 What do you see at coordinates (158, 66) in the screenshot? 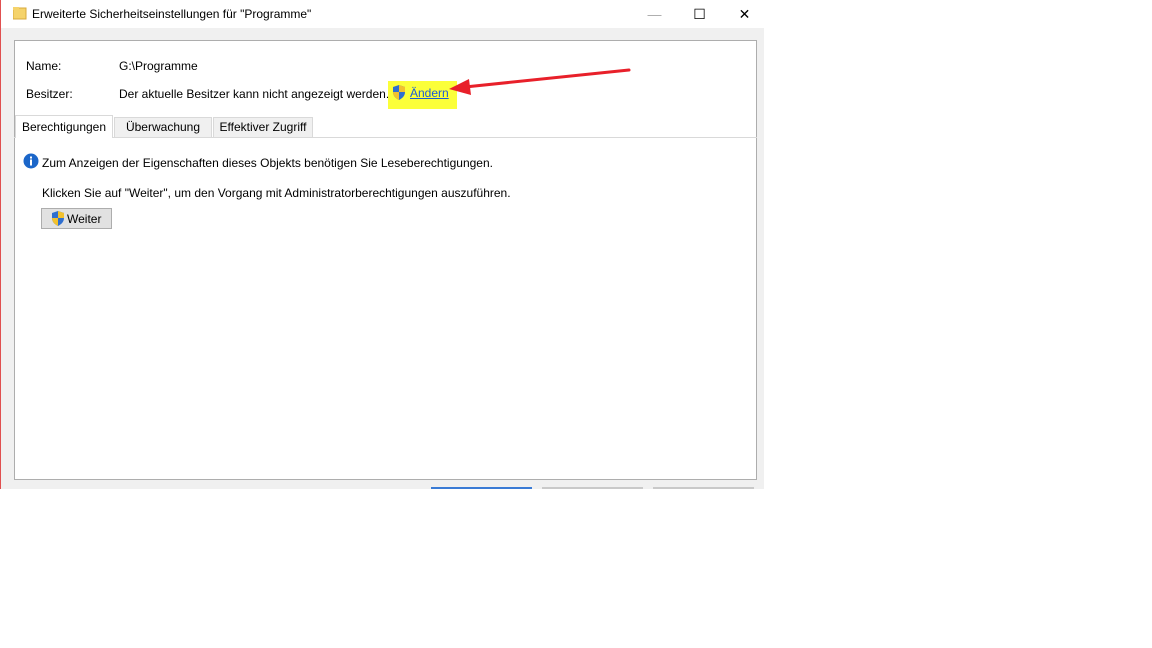
I see `name-value: G:\Programme` at bounding box center [158, 66].